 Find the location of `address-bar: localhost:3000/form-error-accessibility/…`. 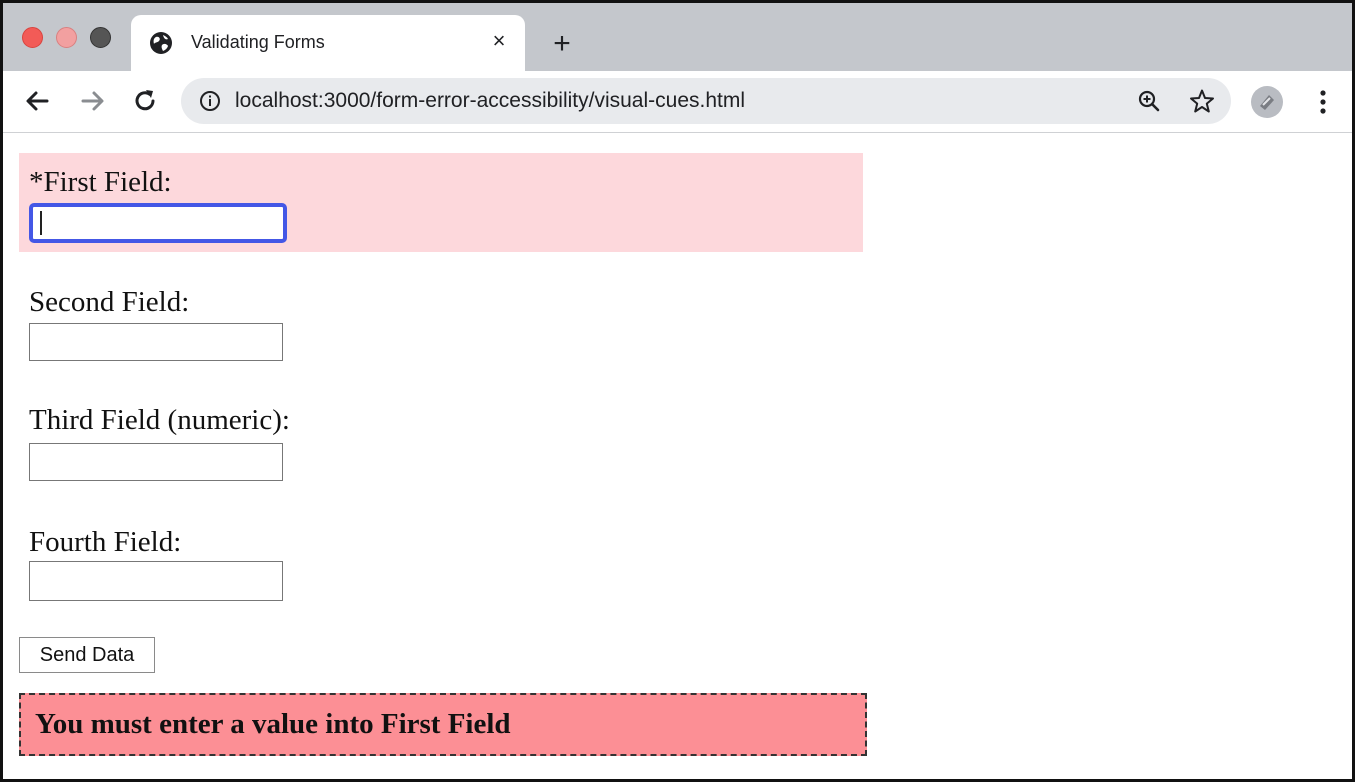

address-bar: localhost:3000/form-error-accessibility/… is located at coordinates (706, 101).